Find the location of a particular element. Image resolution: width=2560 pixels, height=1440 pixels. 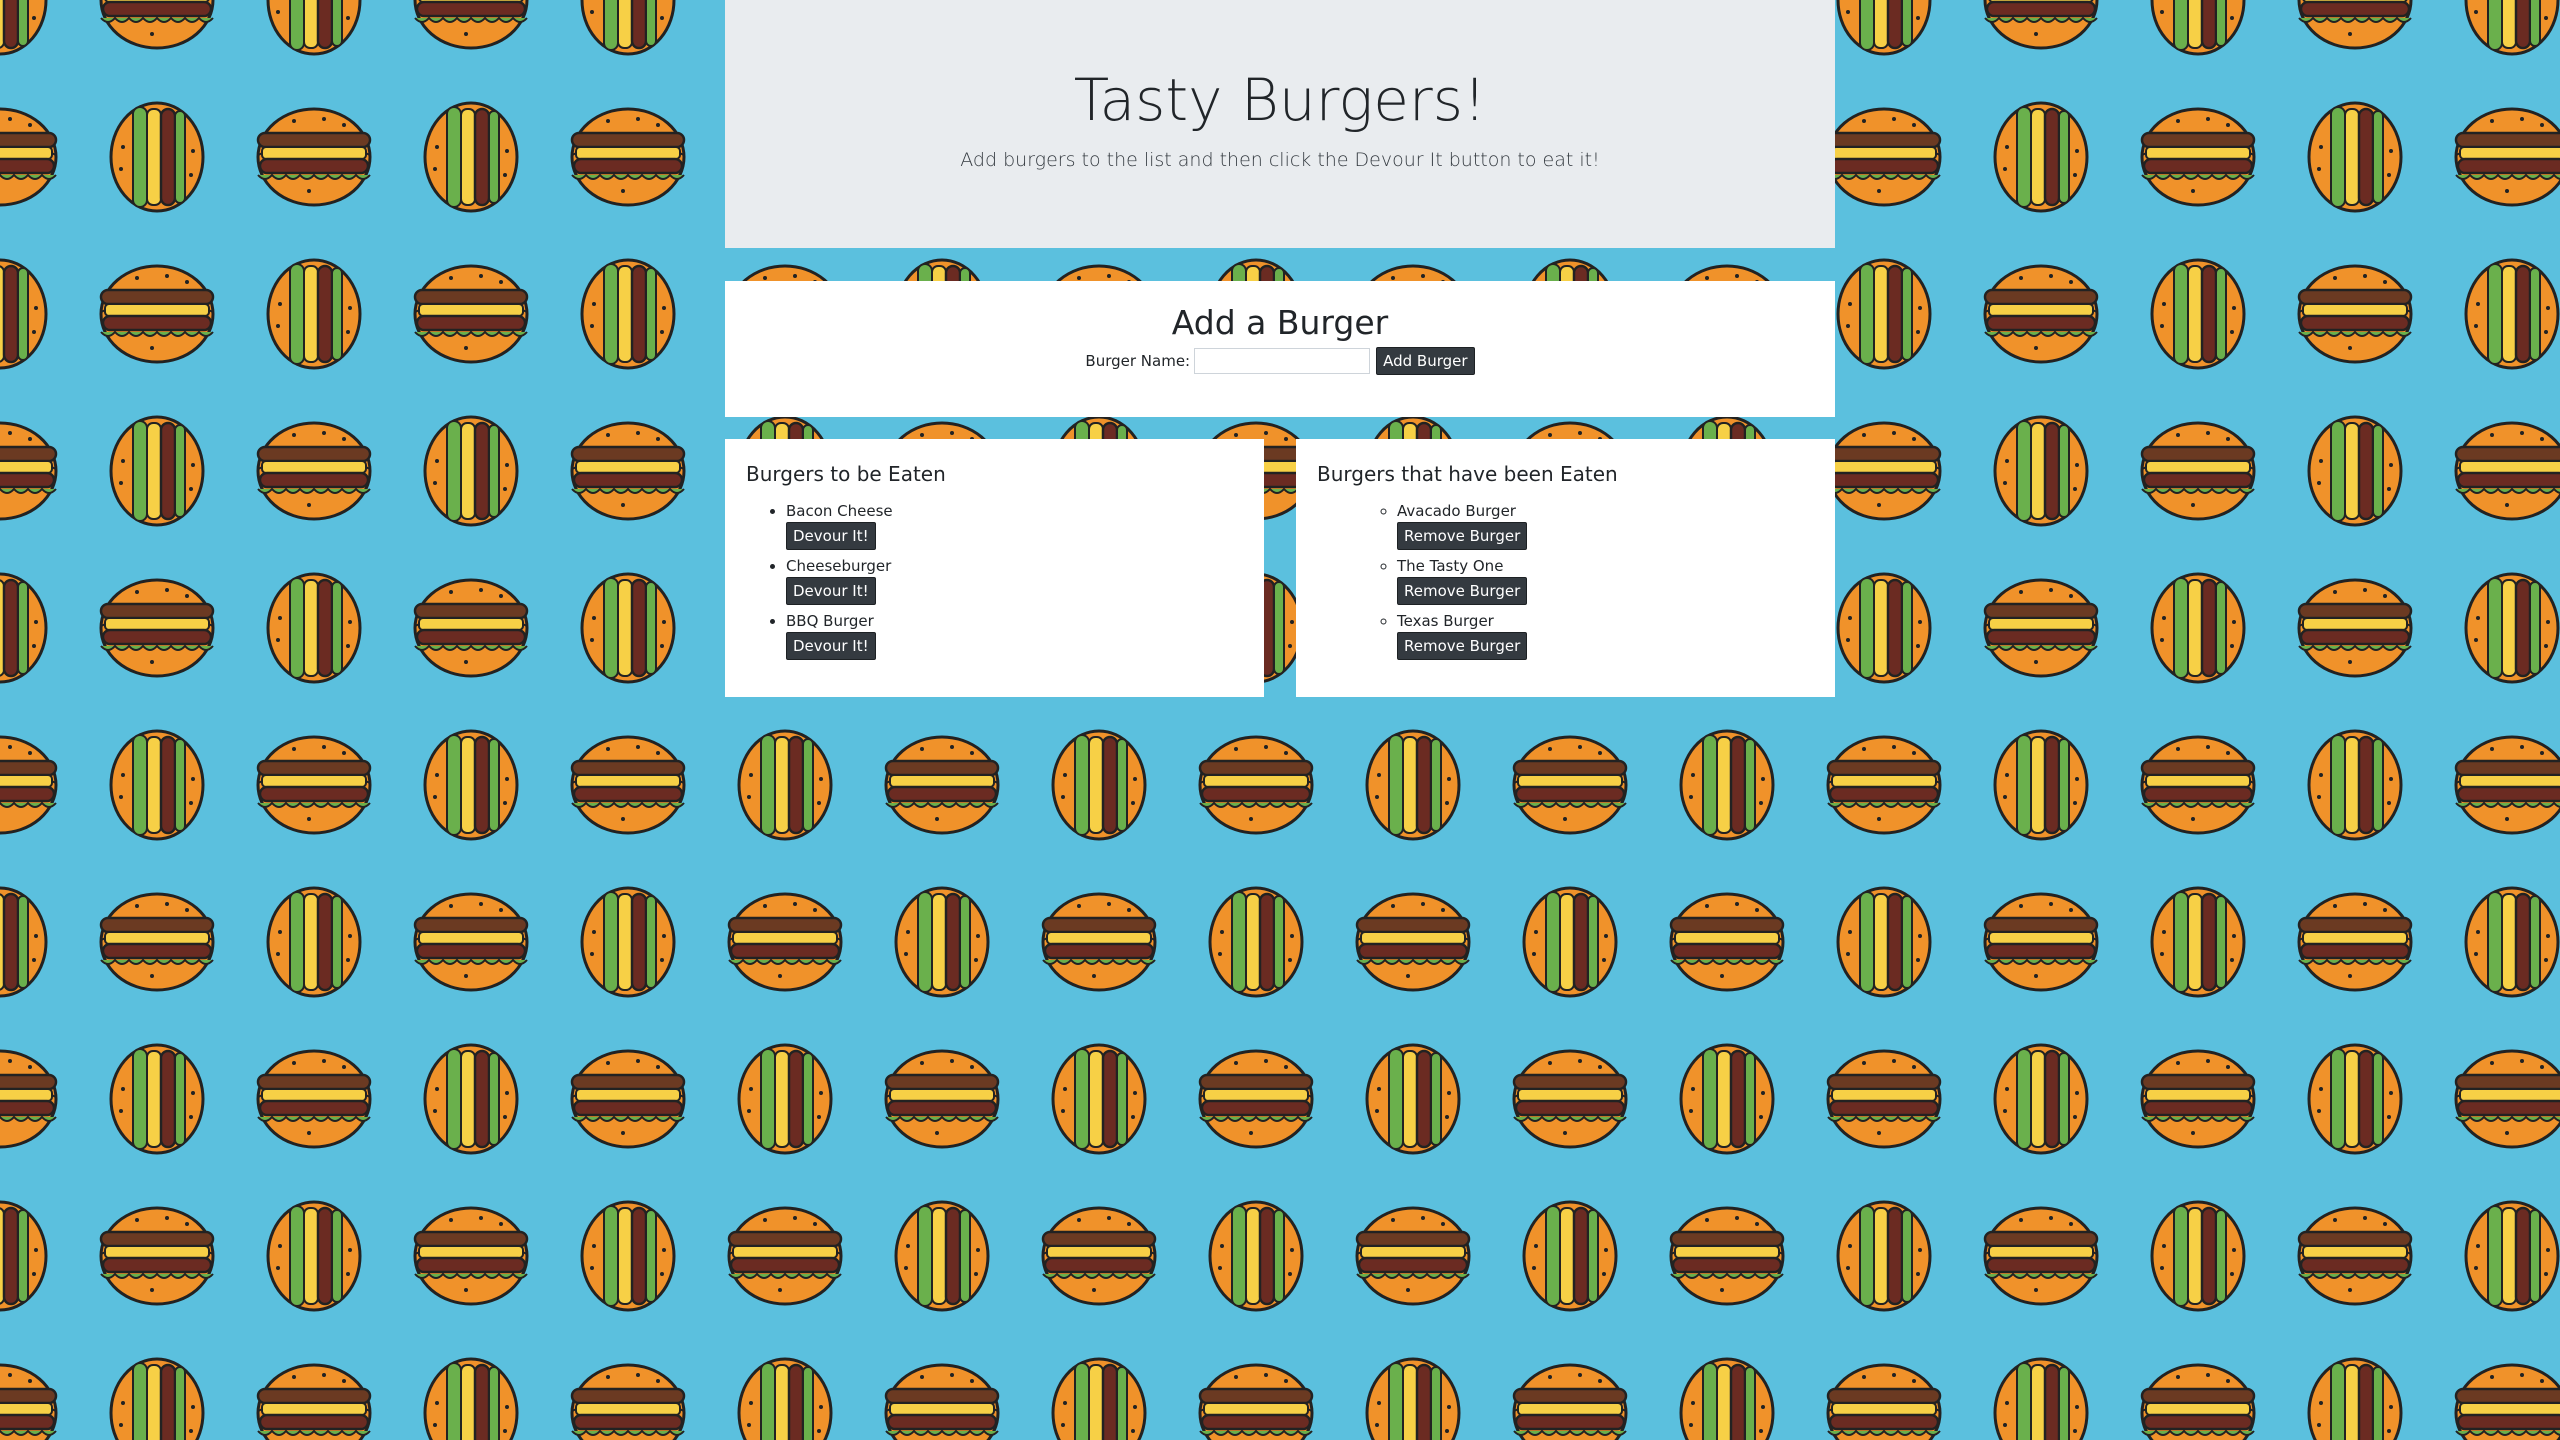

burger-name-input is located at coordinates (1282, 361).